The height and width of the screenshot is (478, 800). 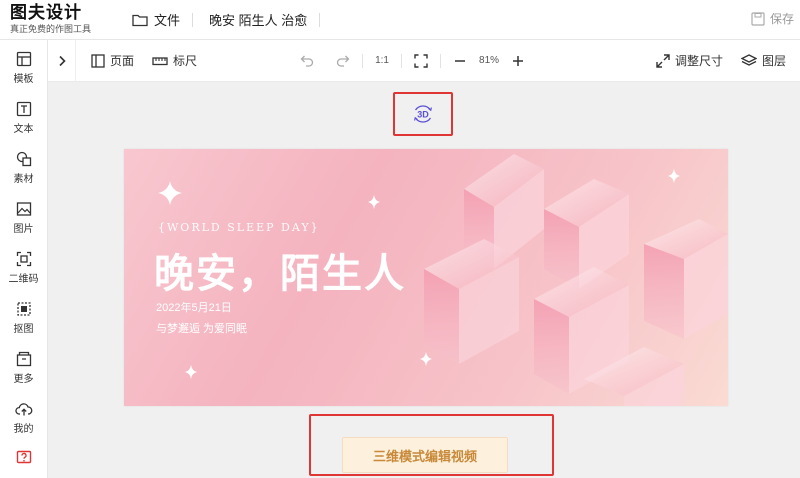 I want to click on sidebar-item-label: 图片, so click(x=23, y=229).